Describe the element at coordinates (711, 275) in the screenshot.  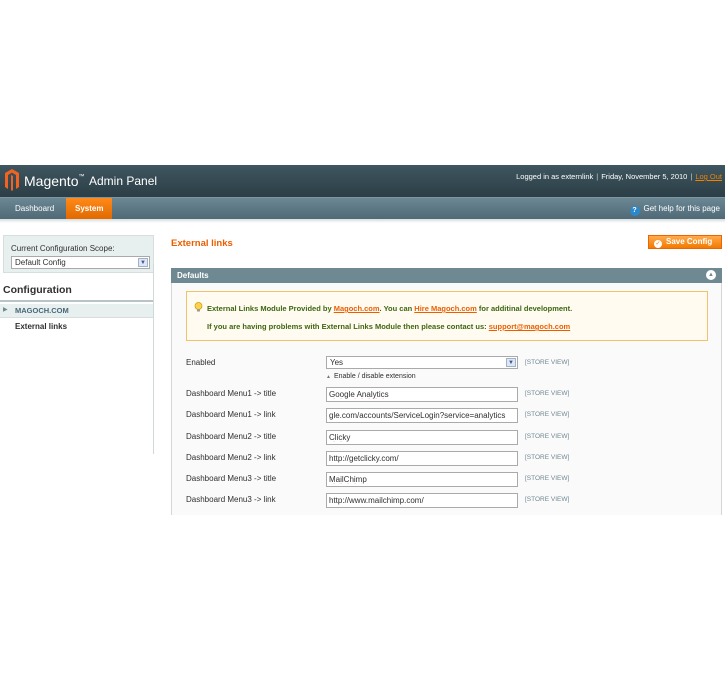
I see `collapse-icon: ▲` at that location.